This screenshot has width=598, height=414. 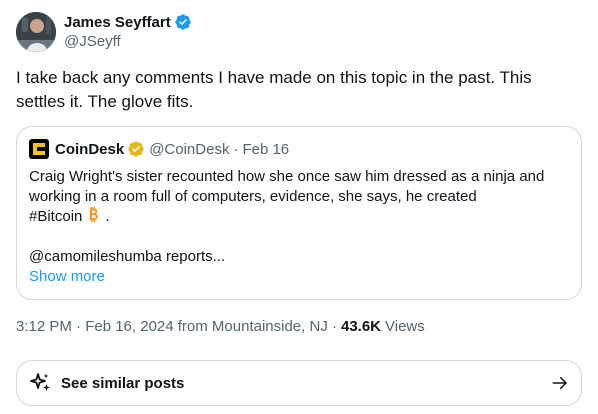 I want to click on views-label: Views, so click(x=405, y=326).